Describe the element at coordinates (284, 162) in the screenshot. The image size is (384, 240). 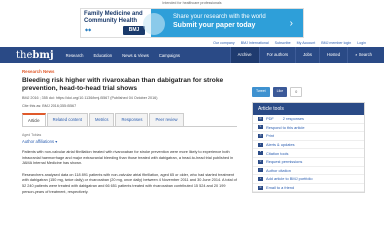
I see `tool-label: Request permissions` at that location.